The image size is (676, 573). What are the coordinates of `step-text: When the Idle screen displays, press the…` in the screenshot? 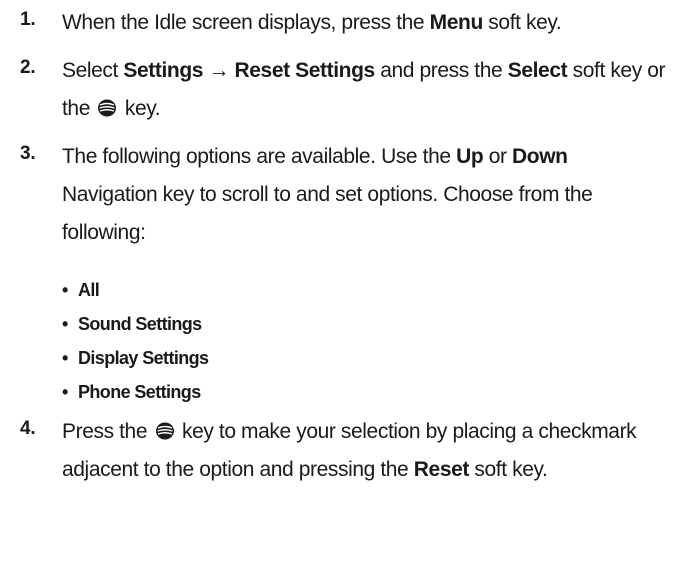 It's located at (365, 23).